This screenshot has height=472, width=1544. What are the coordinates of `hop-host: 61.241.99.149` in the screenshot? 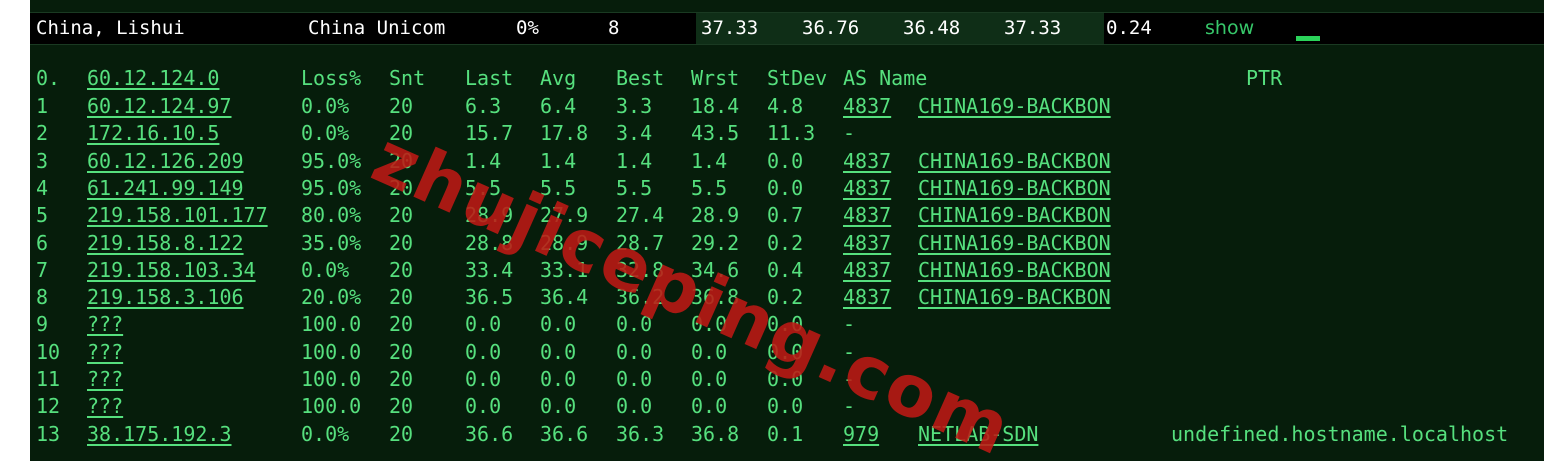 It's located at (165, 188).